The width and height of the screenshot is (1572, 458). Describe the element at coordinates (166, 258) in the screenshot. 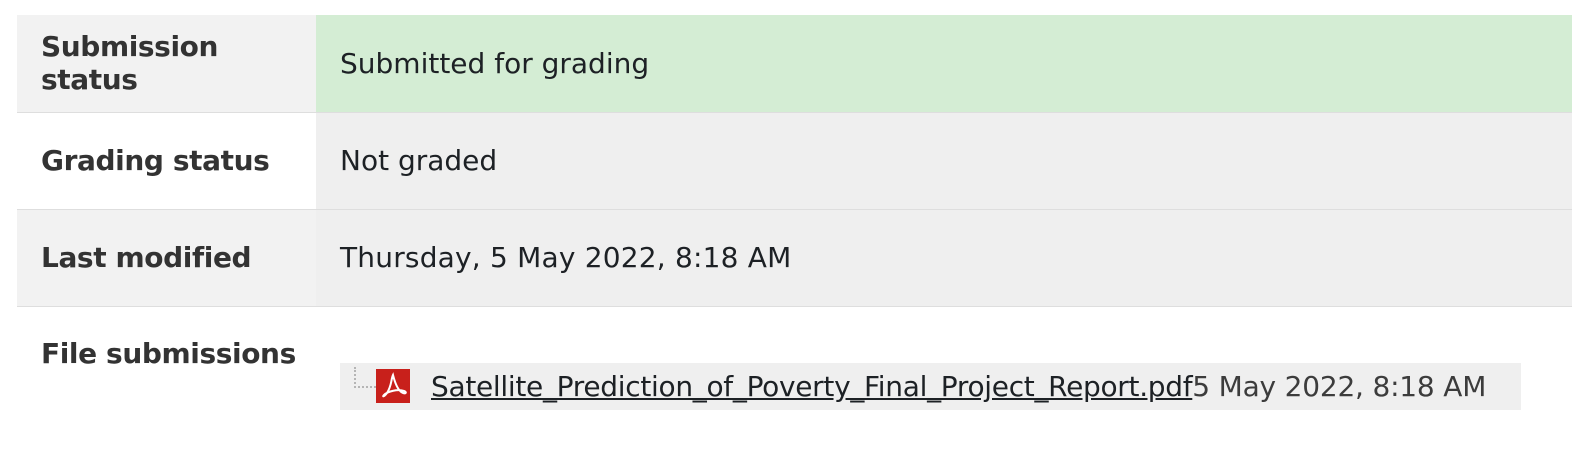

I see `last-modified-label: Last modified` at that location.